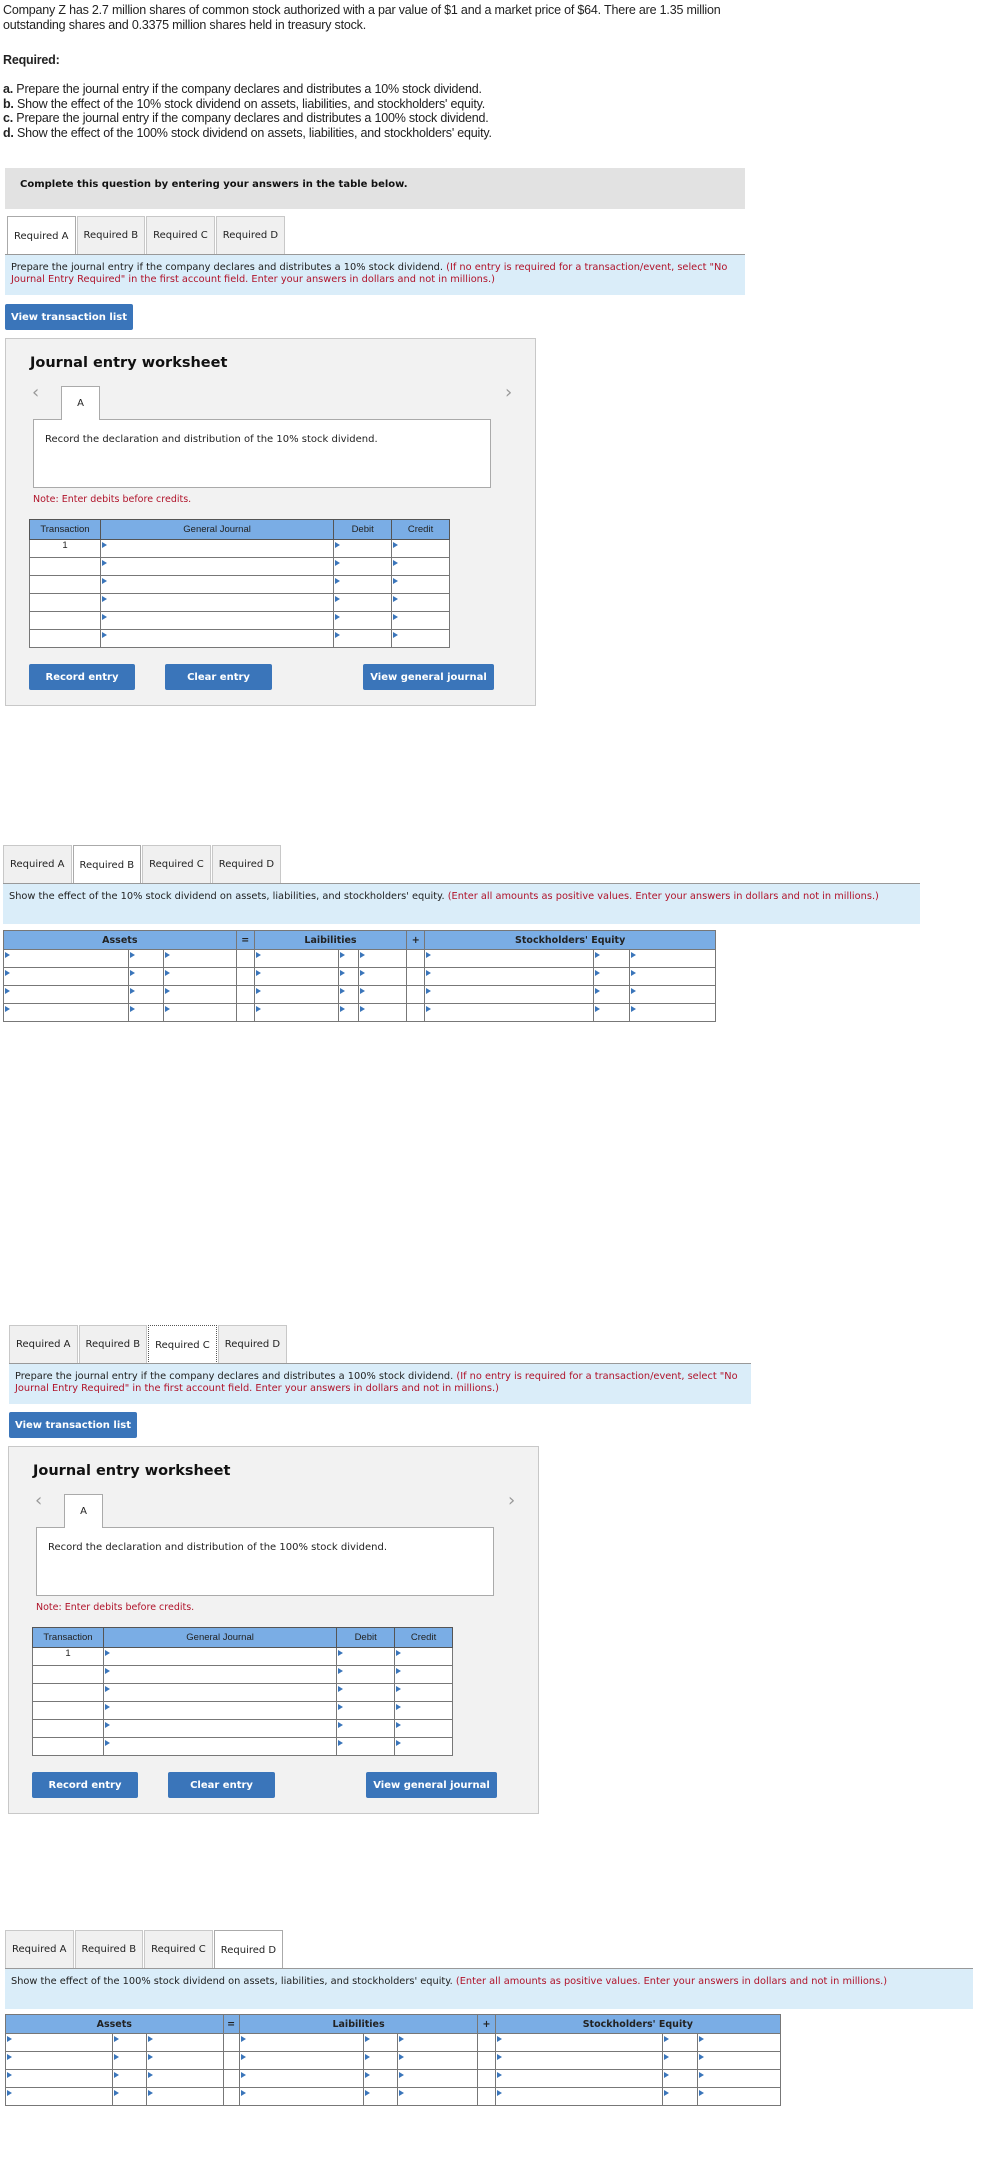 This screenshot has width=992, height=2181. Describe the element at coordinates (113, 1344) in the screenshot. I see `tab-required-b: Required B` at that location.